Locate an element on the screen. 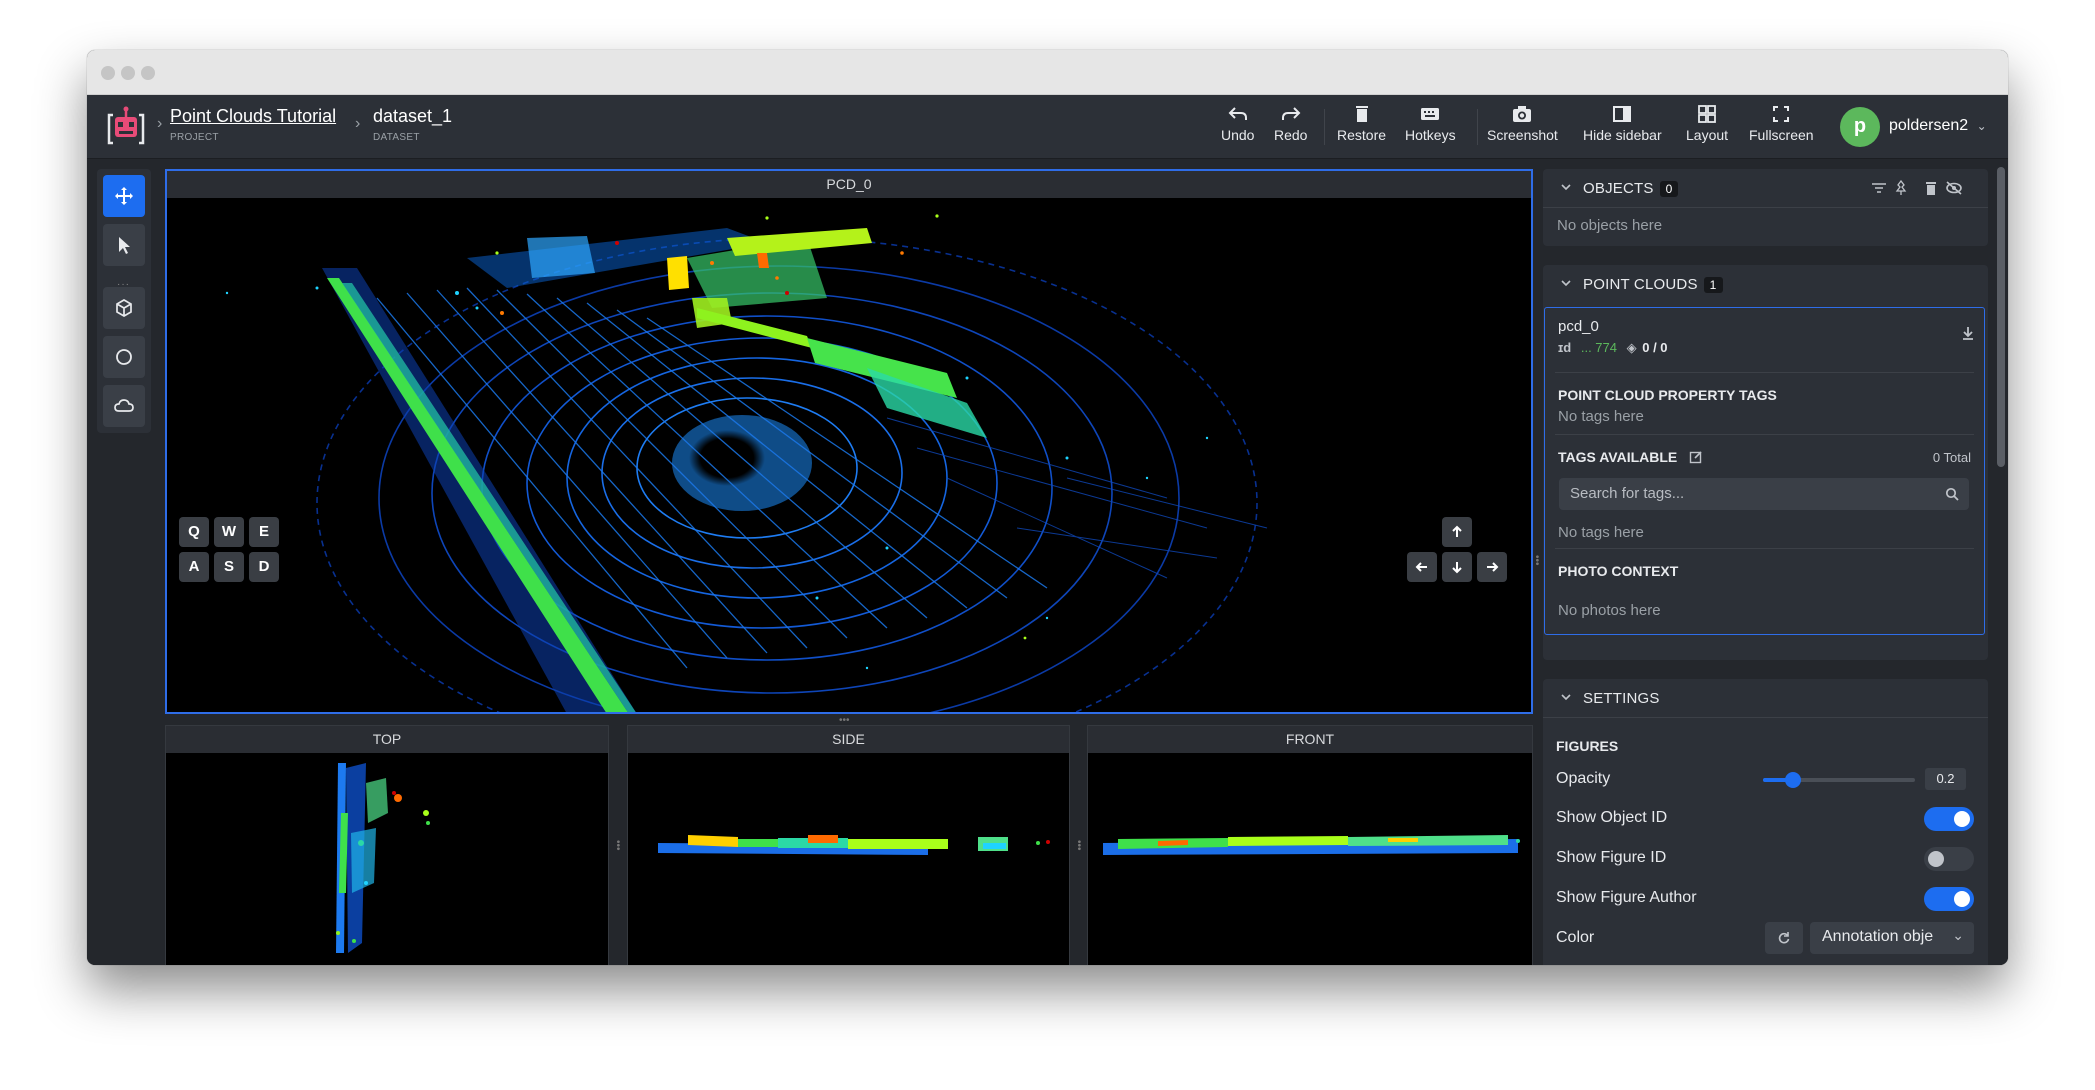 Image resolution: width=2095 pixels, height=1090 pixels. point-tool-button is located at coordinates (124, 357).